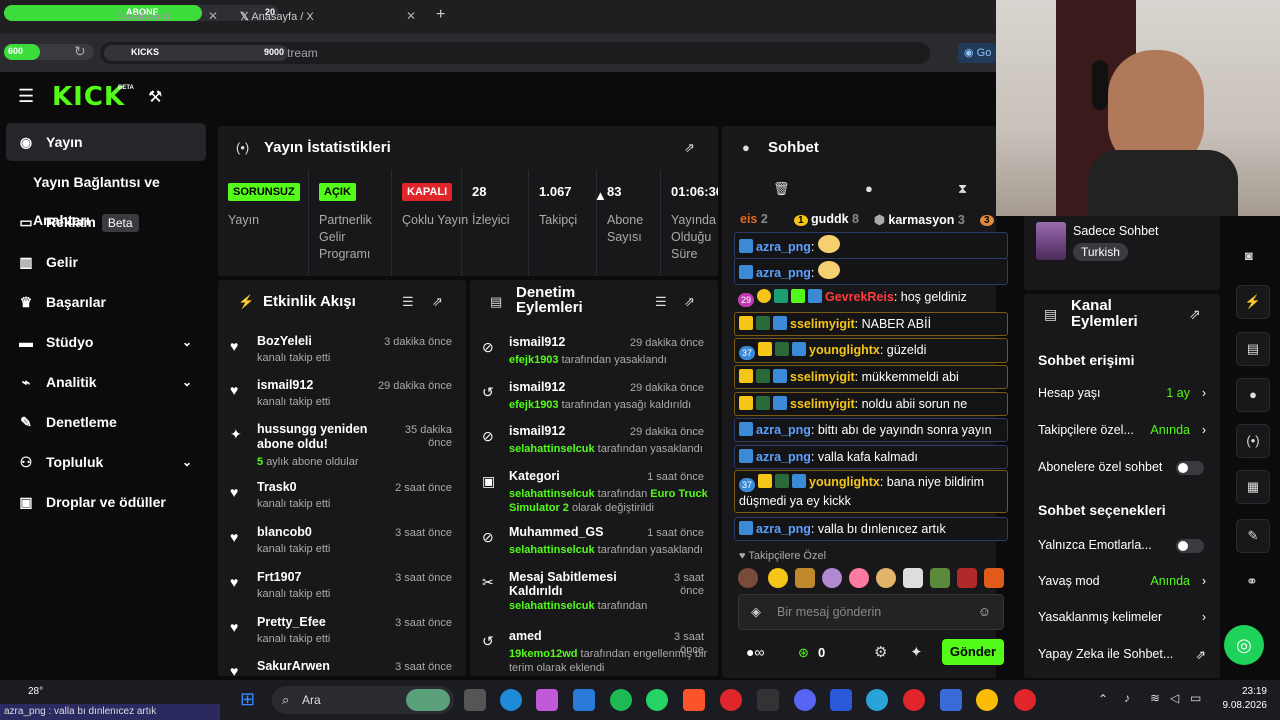 This screenshot has height=720, width=1280. I want to click on chat-username: GevrekReis, so click(859, 297).